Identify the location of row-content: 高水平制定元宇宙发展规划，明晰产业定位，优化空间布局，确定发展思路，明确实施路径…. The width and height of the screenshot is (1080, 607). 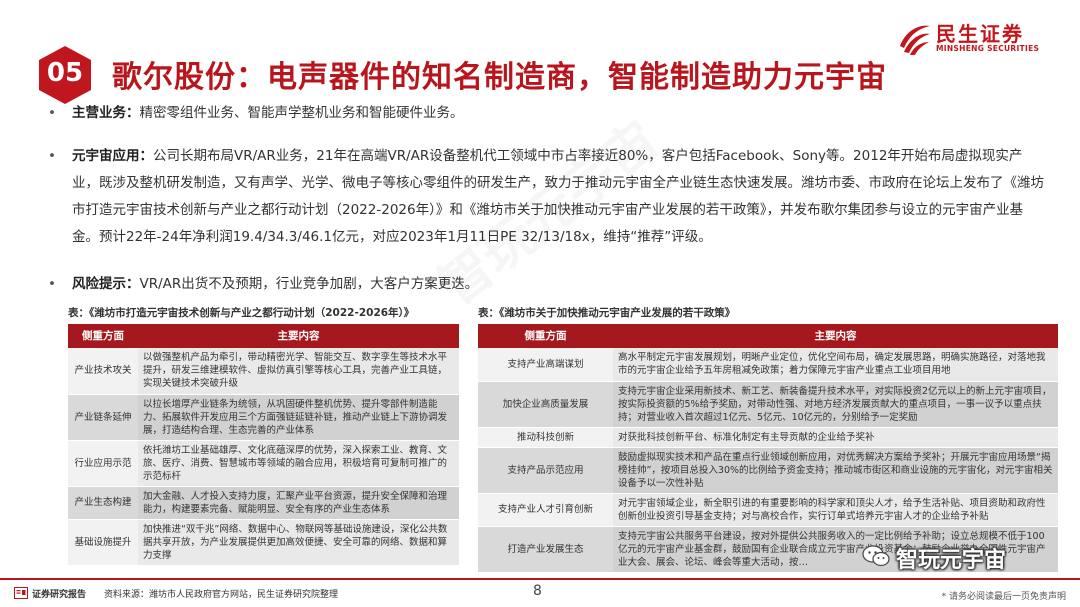
(835, 365).